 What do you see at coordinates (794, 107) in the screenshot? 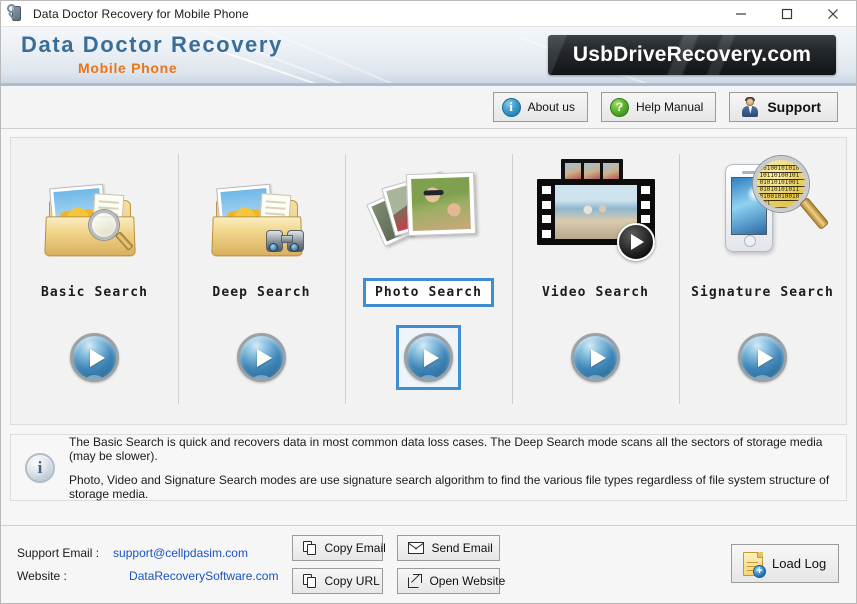
I see `support-label: Support` at bounding box center [794, 107].